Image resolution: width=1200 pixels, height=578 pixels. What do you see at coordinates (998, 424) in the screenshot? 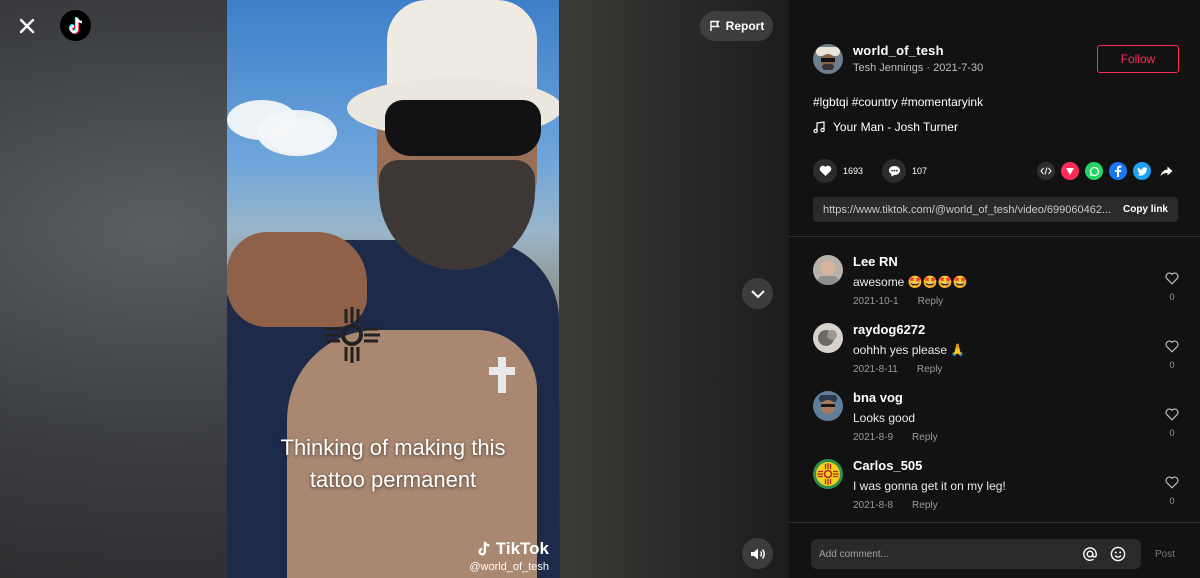
I see `list-item: bna vog Looks good 2021-8-9 Reply 0` at bounding box center [998, 424].